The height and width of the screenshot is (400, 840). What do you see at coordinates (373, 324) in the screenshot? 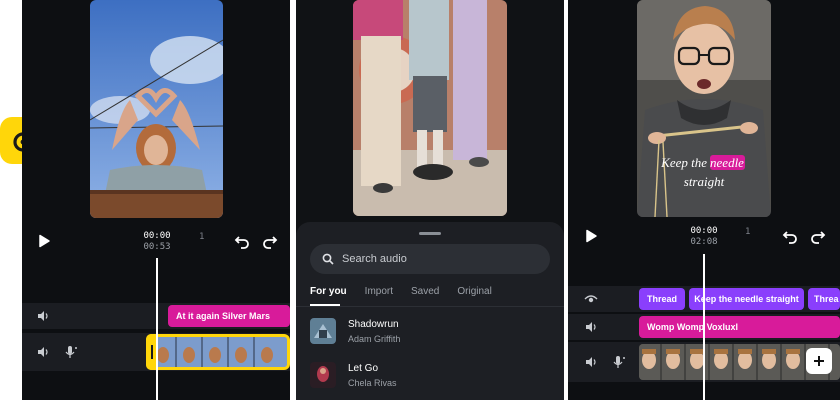
I see `song-title: Shadowrun` at bounding box center [373, 324].